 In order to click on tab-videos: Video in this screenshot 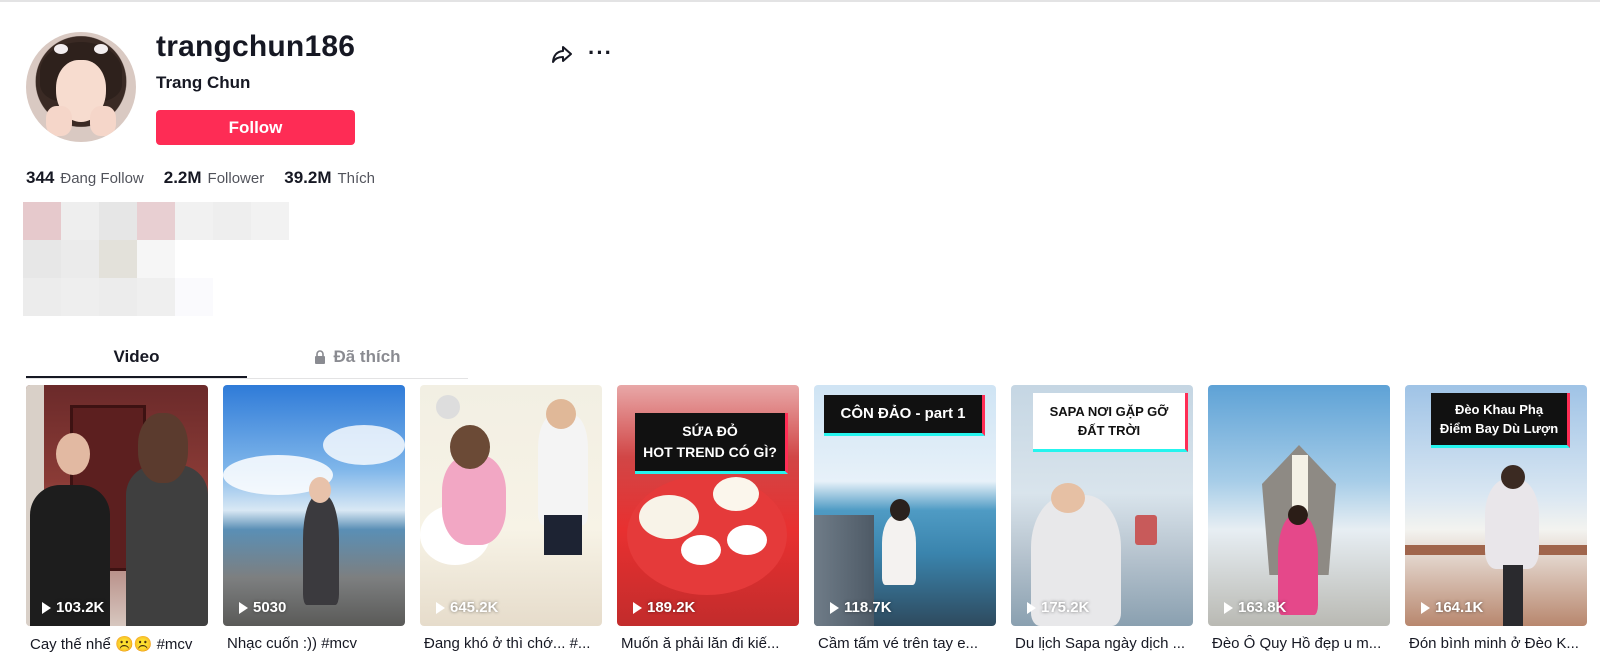, I will do `click(136, 359)`.